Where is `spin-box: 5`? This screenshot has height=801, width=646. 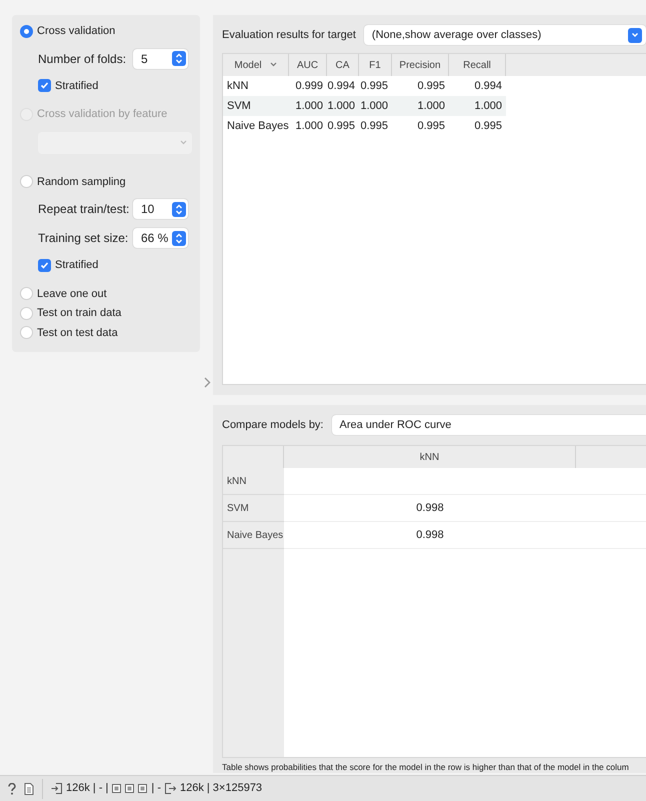 spin-box: 5 is located at coordinates (160, 58).